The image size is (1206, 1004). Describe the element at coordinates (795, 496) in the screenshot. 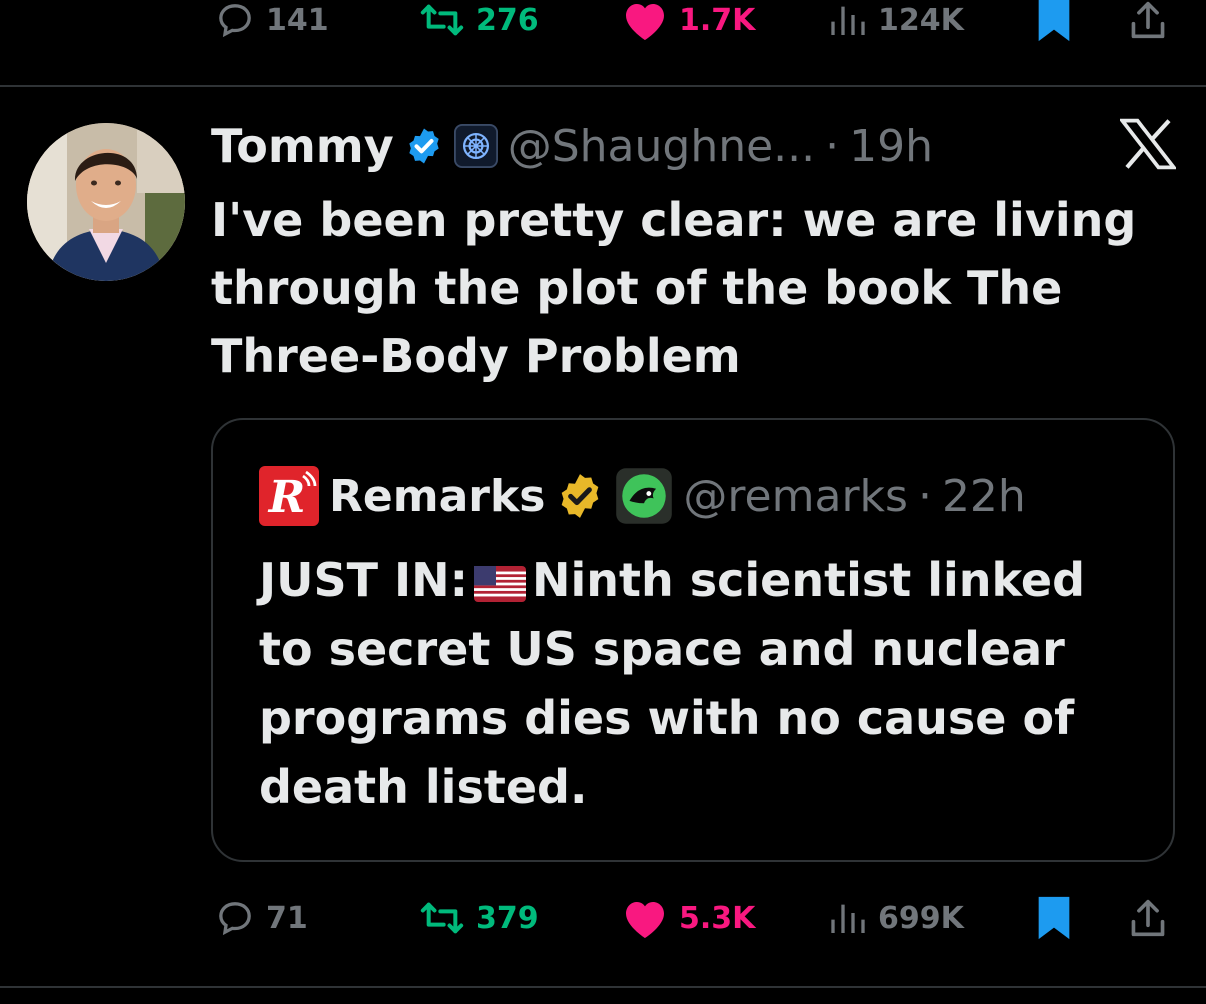

I see `quoted-author-handle: @remarks` at that location.